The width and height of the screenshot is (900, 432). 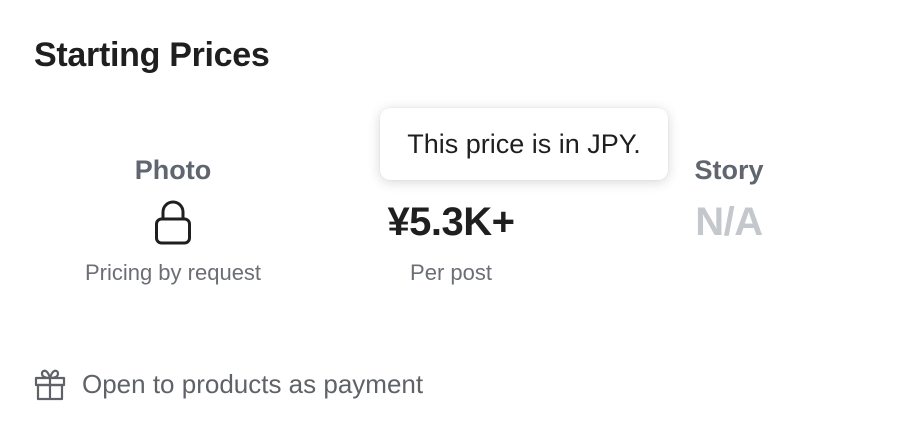 What do you see at coordinates (152, 55) in the screenshot?
I see `section-title: Starting Prices` at bounding box center [152, 55].